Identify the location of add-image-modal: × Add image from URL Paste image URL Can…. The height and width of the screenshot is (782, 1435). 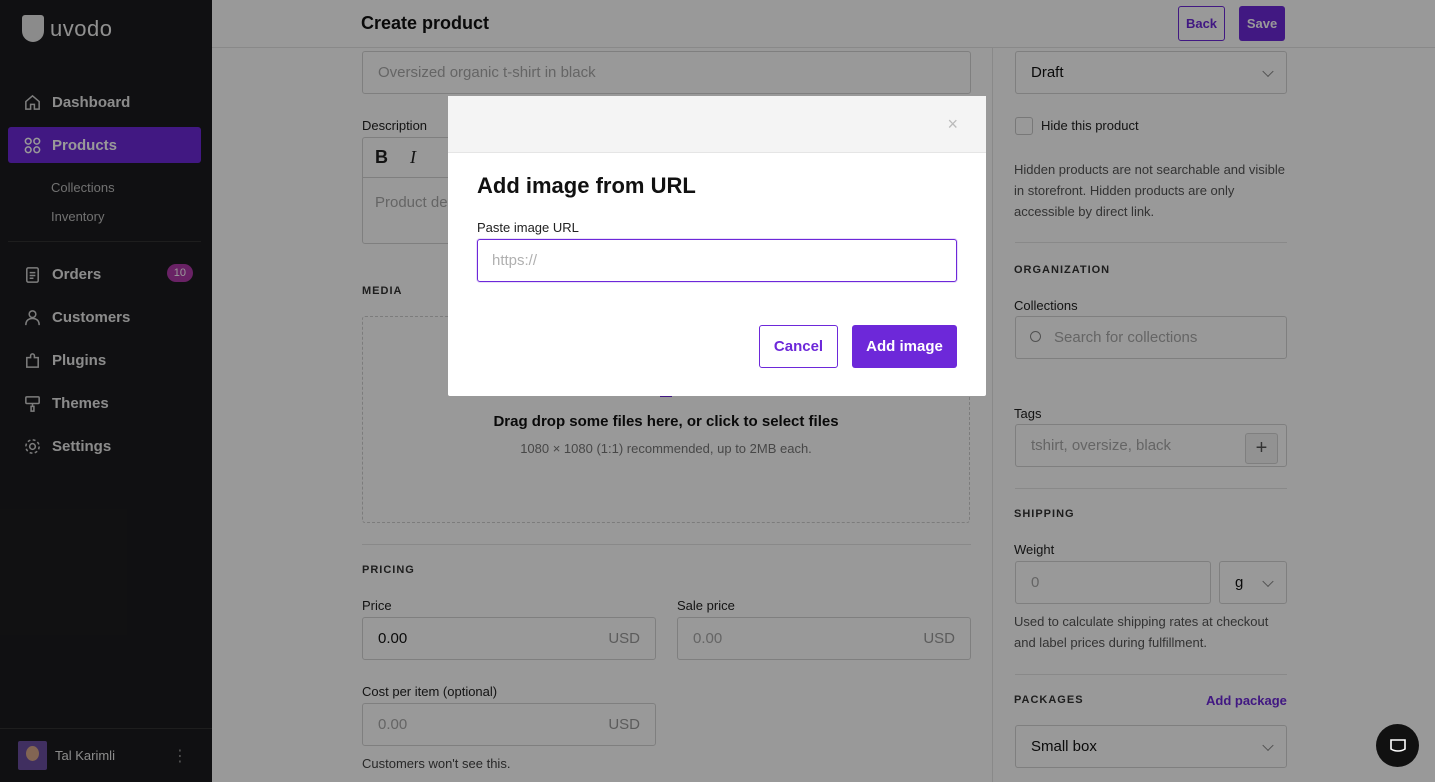
(717, 246).